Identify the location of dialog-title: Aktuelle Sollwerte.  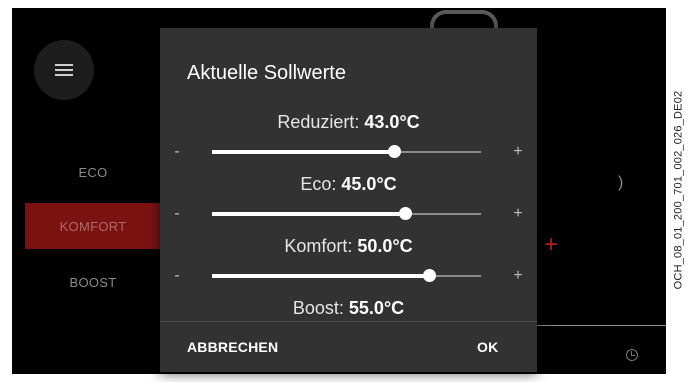
(266, 73).